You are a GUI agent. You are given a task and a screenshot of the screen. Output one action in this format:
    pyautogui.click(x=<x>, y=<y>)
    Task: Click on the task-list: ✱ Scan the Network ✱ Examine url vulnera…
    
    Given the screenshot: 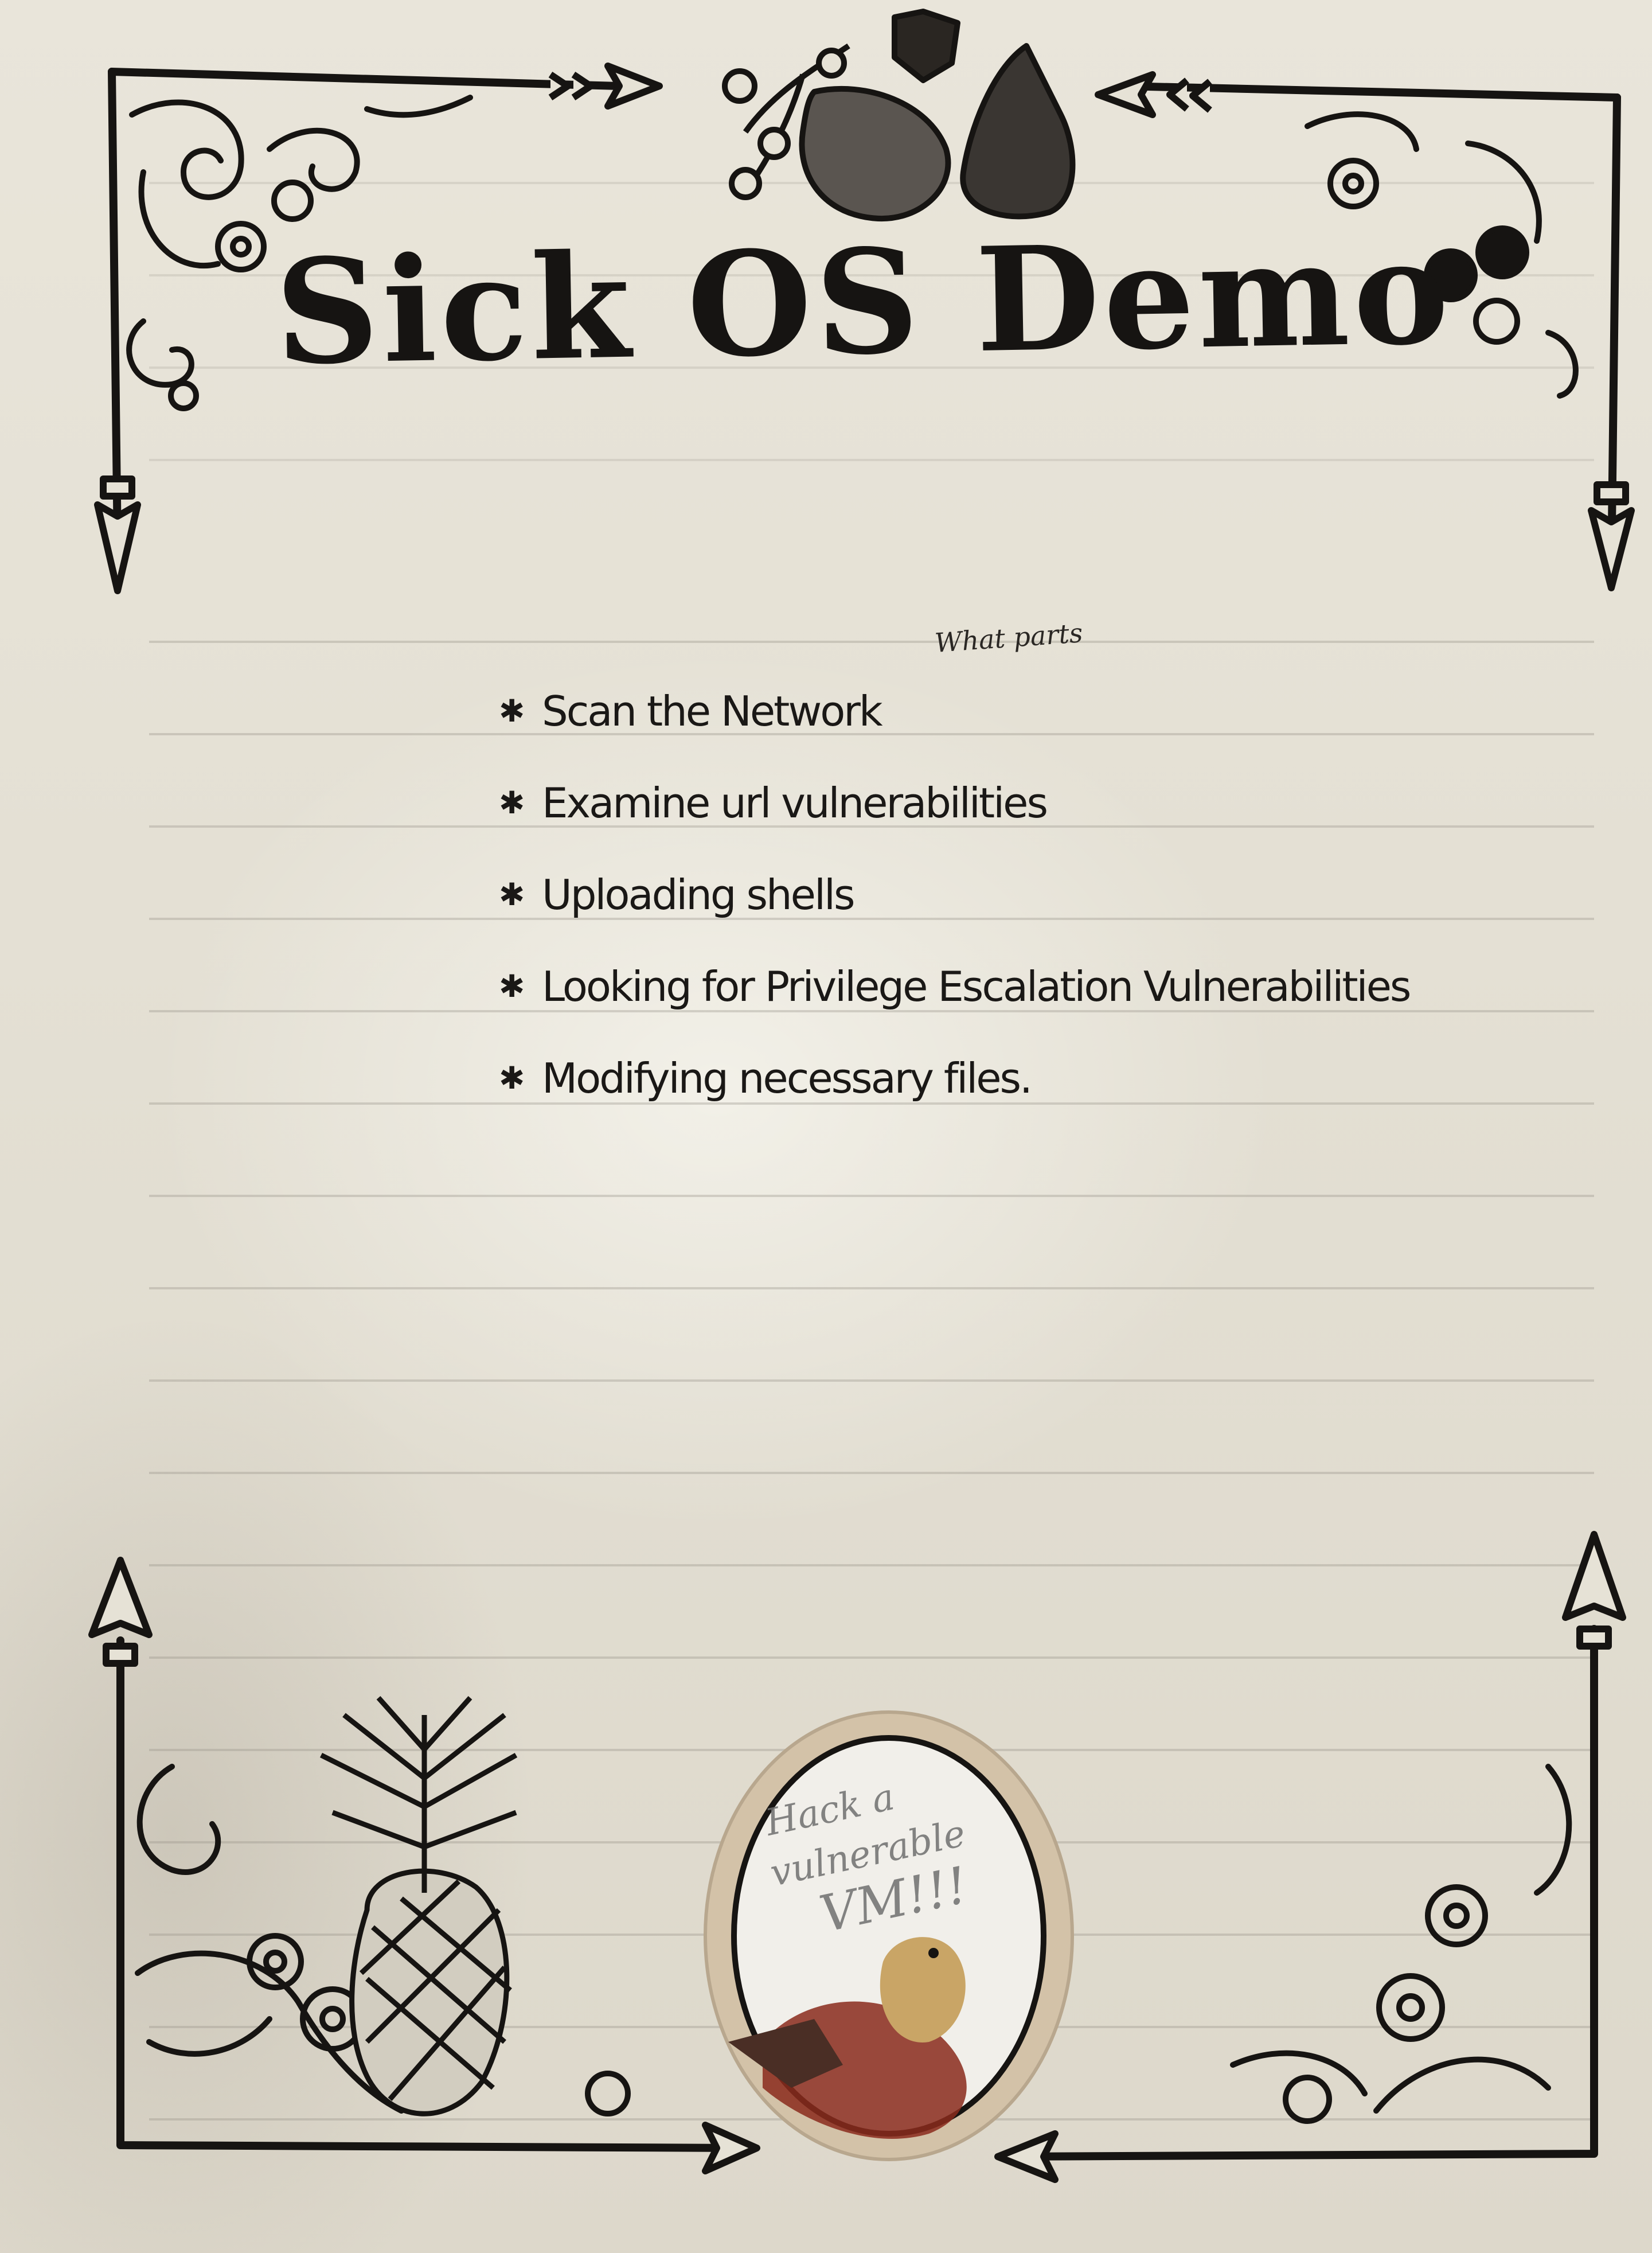 What is the action you would take?
    pyautogui.click(x=987, y=894)
    